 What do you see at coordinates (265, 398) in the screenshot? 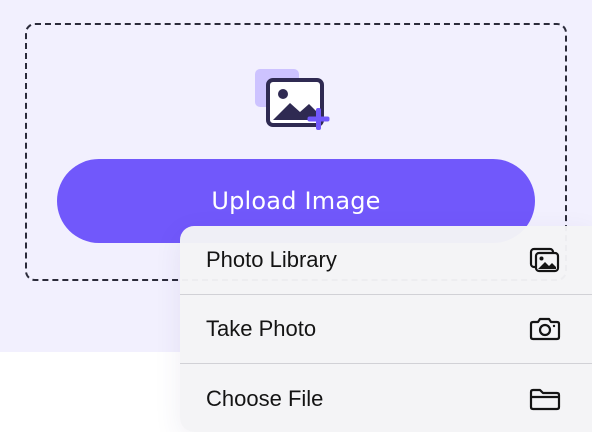
I see `menu-item-label: Choose File` at bounding box center [265, 398].